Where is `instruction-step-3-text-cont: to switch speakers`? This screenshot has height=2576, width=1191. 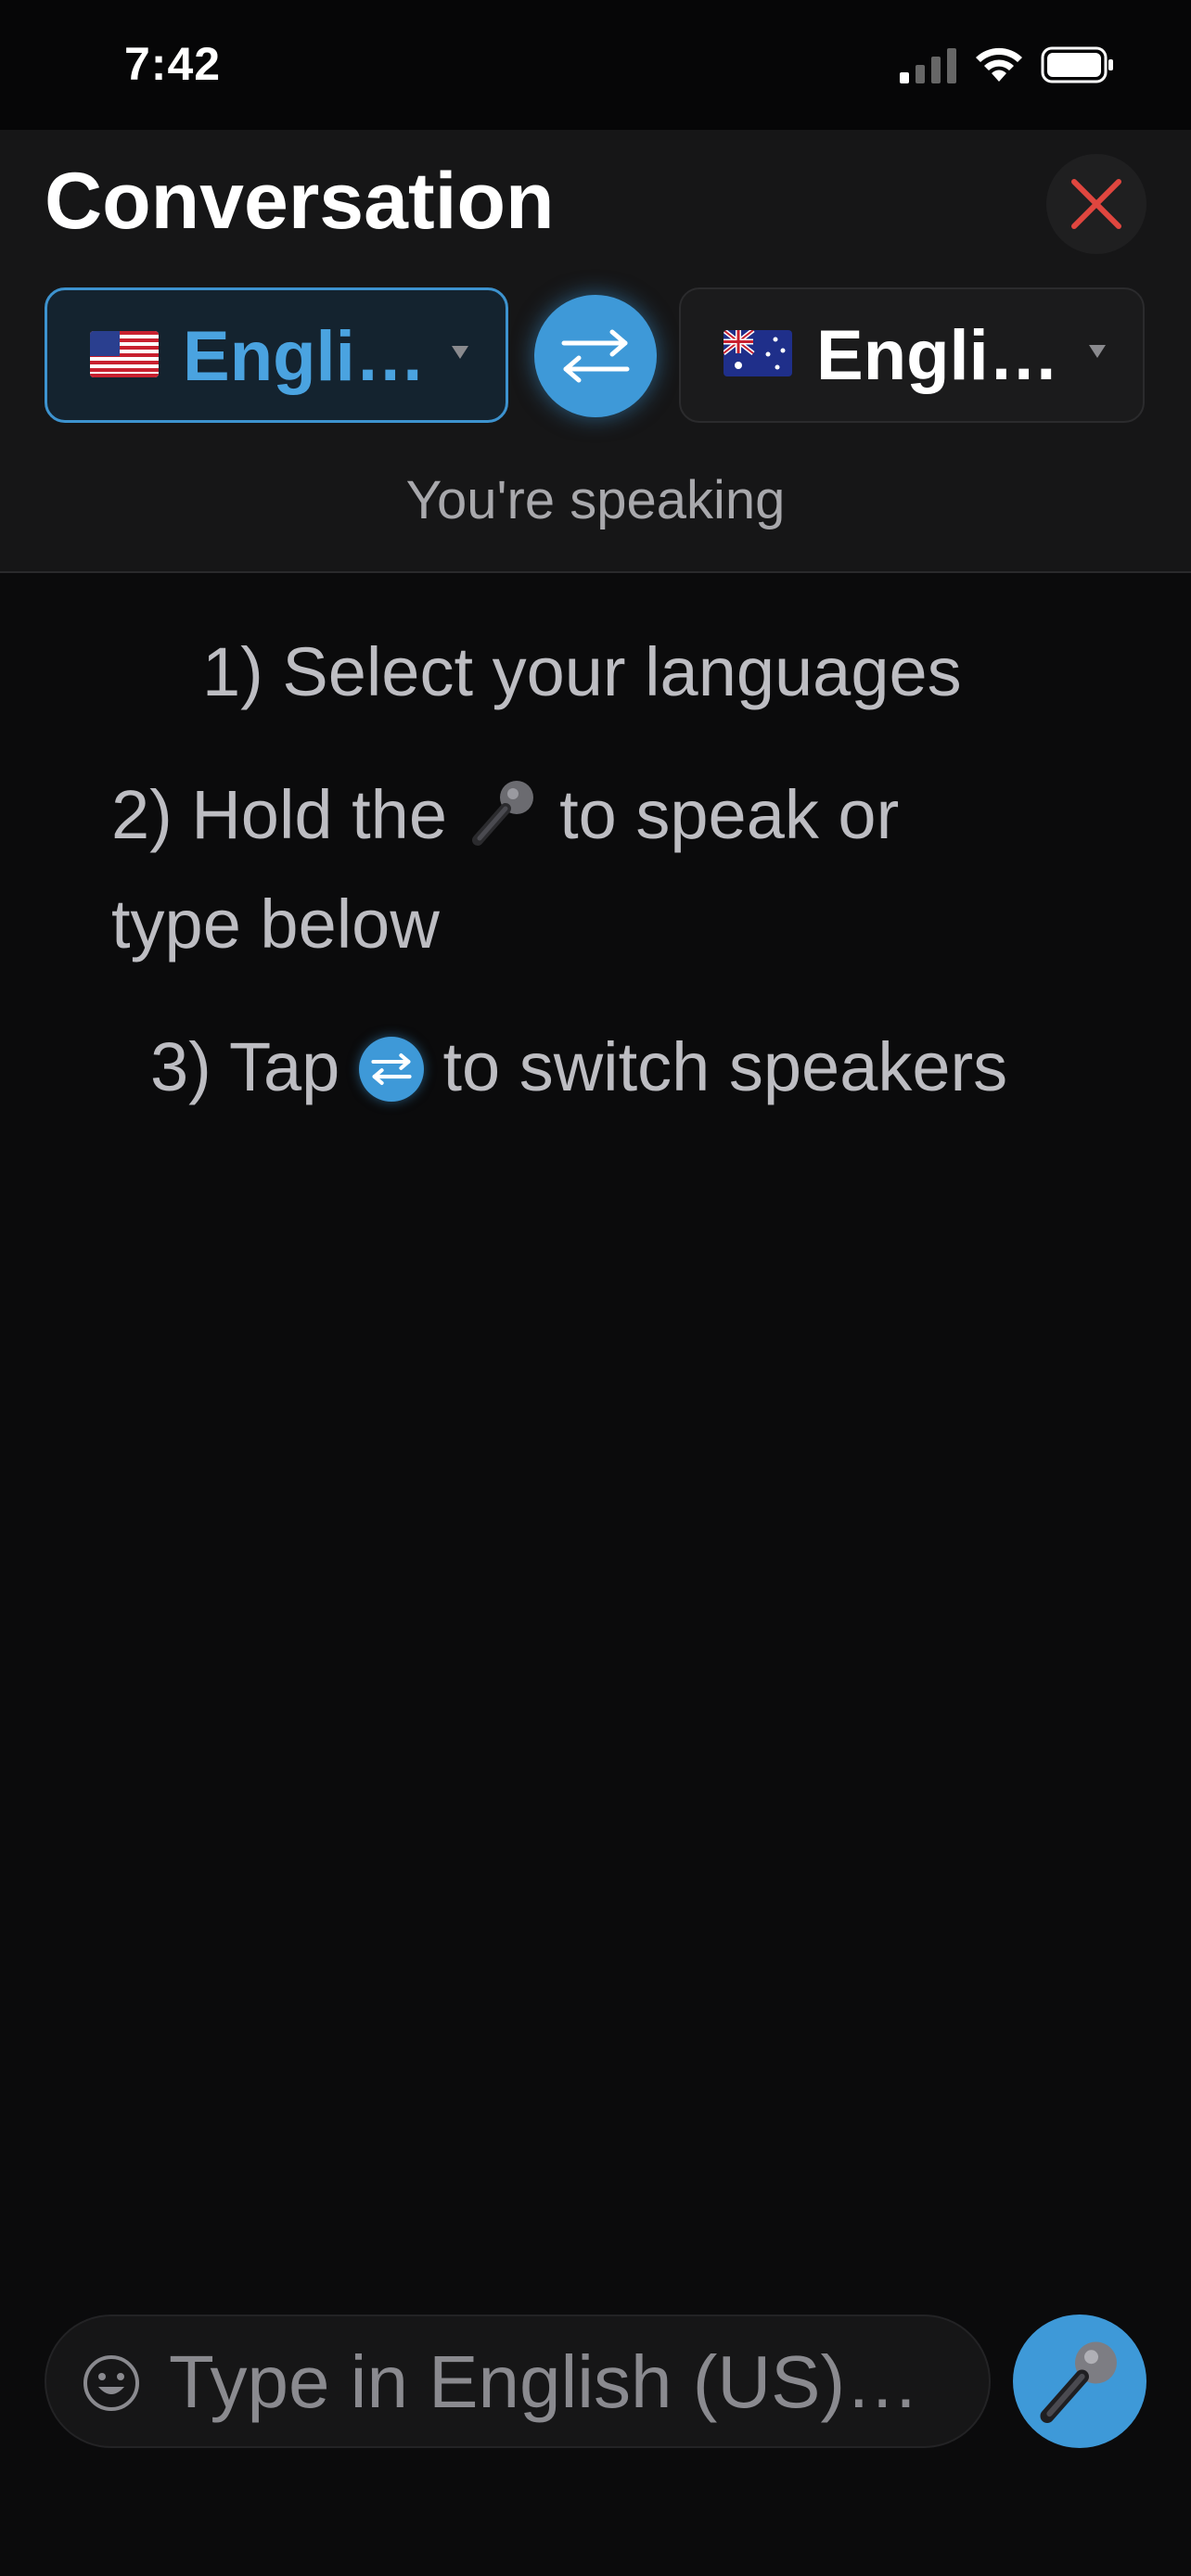 instruction-step-3-text-cont: to switch speakers is located at coordinates (725, 1066).